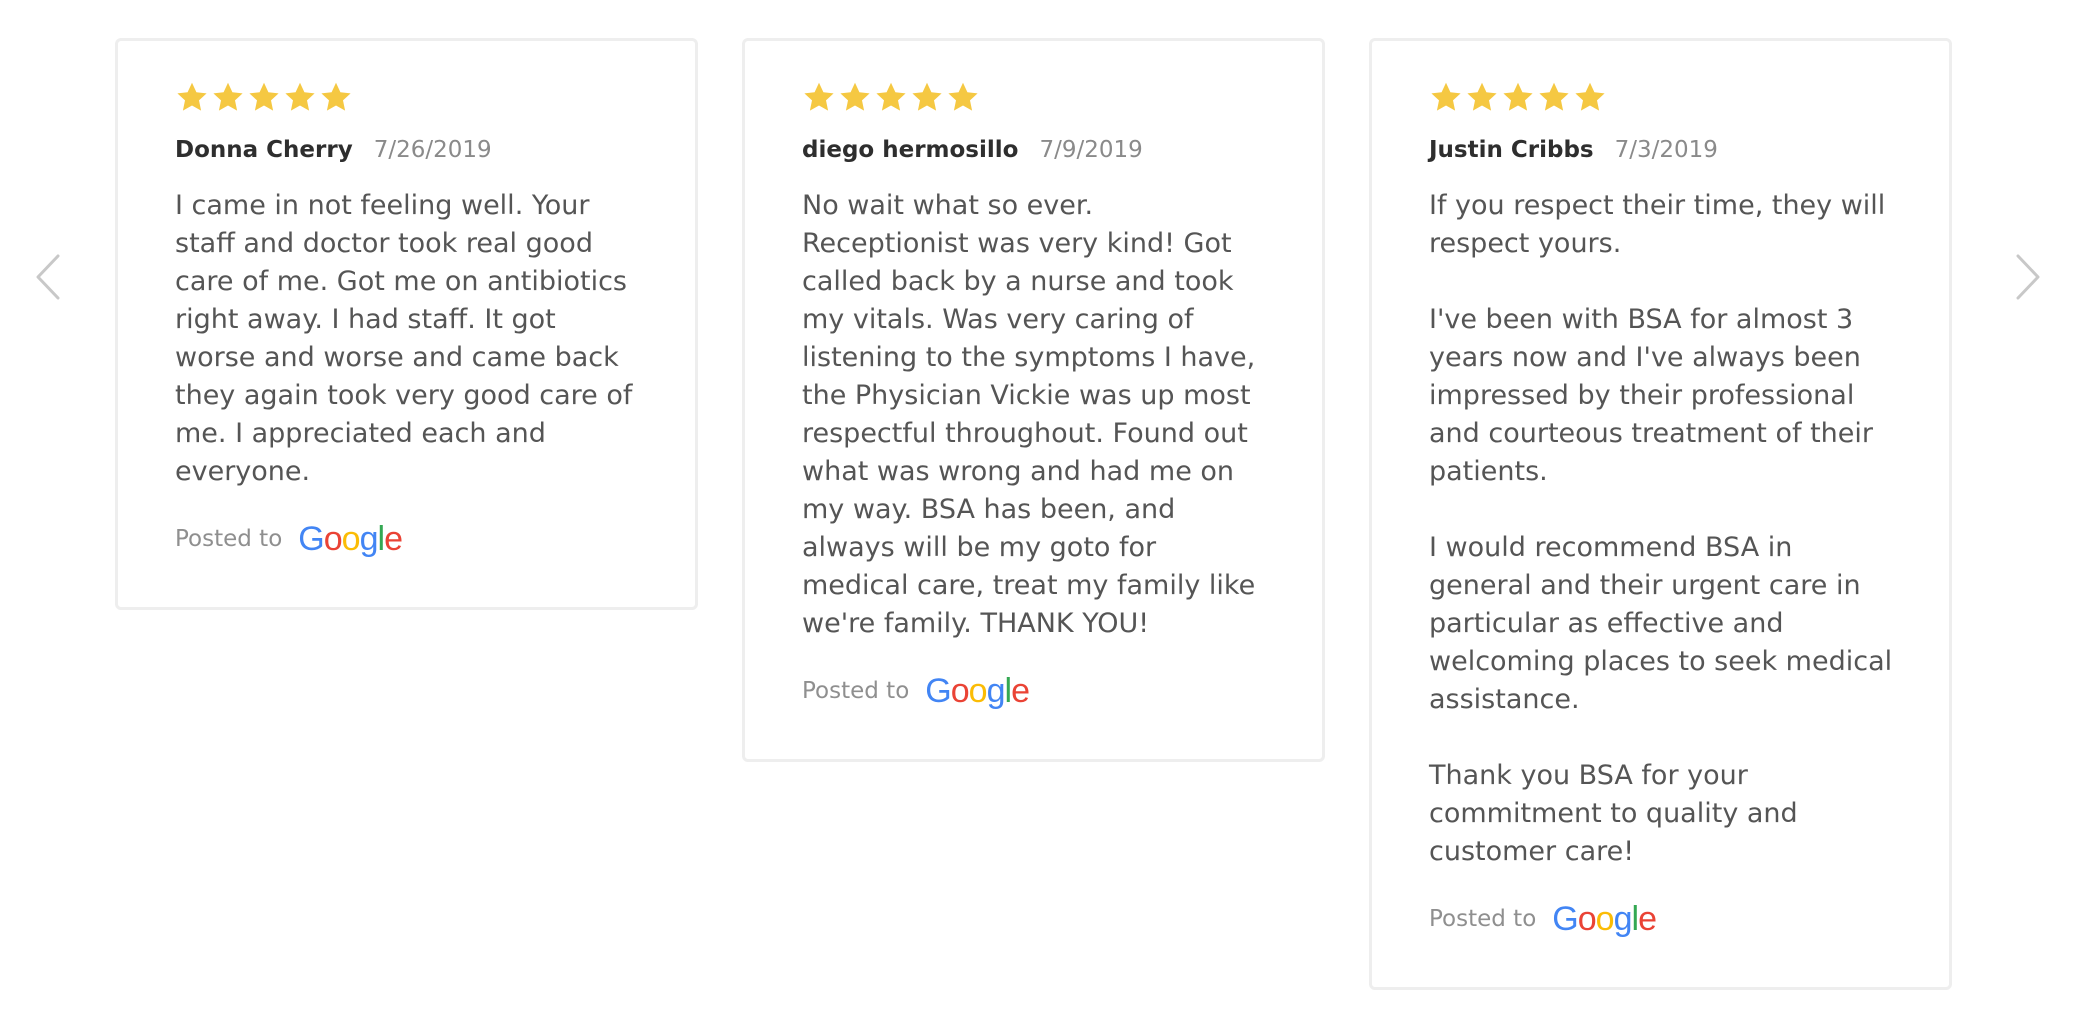 This screenshot has height=1034, width=2076. I want to click on chevron-right-icon, so click(2028, 277).